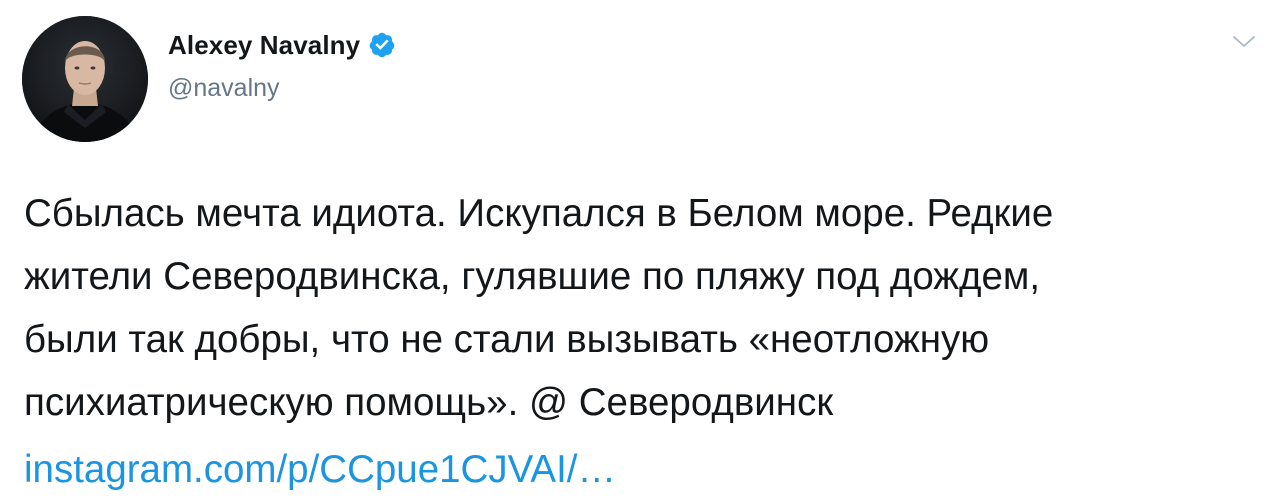  What do you see at coordinates (264, 45) in the screenshot?
I see `display-name: Alexey Navalny` at bounding box center [264, 45].